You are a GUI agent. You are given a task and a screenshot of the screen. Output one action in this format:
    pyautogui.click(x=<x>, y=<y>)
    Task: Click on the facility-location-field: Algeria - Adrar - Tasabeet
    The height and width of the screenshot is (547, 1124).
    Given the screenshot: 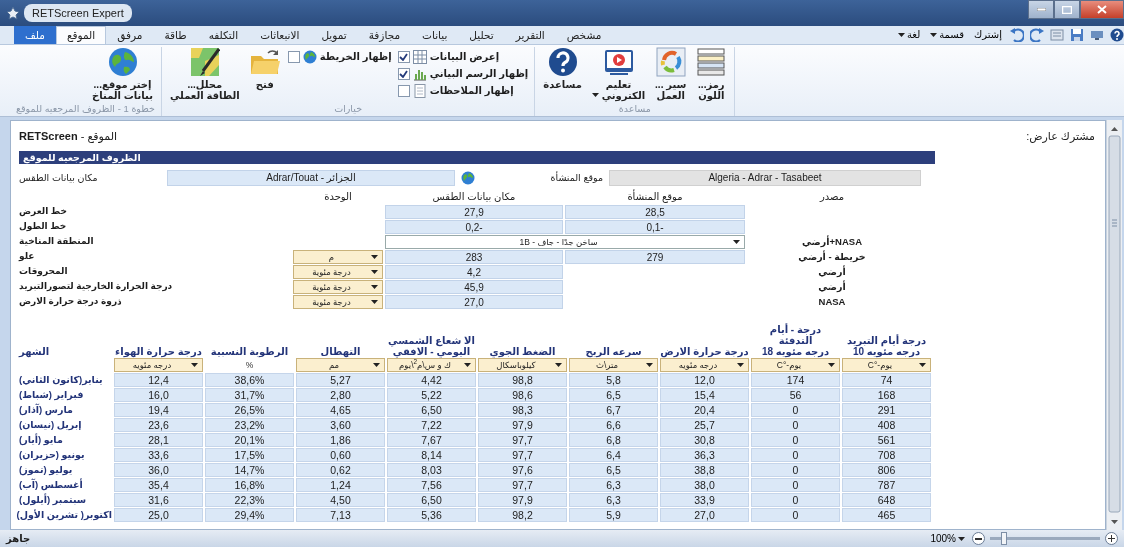 What is the action you would take?
    pyautogui.click(x=765, y=178)
    